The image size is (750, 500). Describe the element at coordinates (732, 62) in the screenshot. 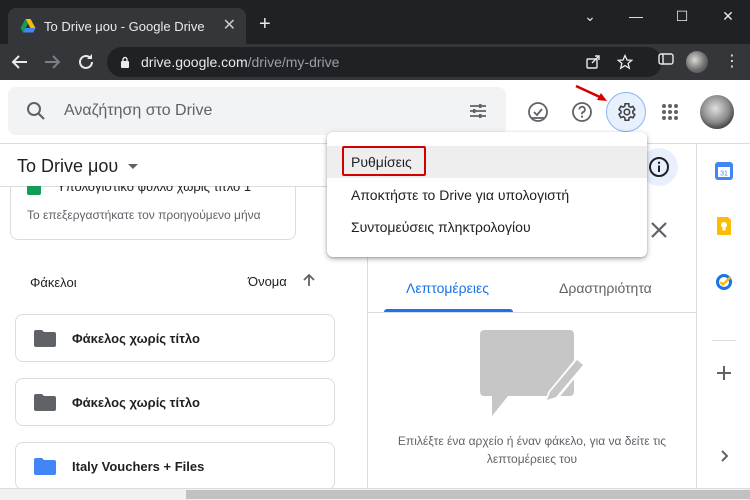

I see `browser-menu-icon: ⋮` at that location.